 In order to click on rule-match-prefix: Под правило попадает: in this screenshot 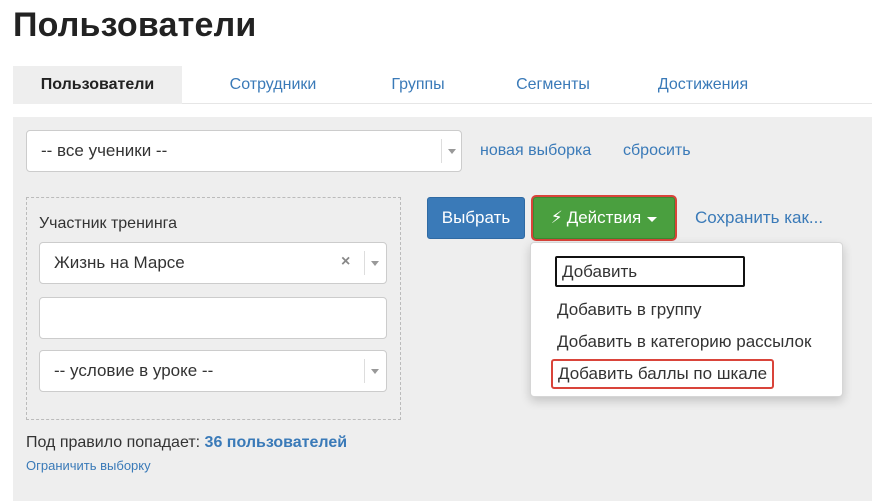, I will do `click(113, 442)`.